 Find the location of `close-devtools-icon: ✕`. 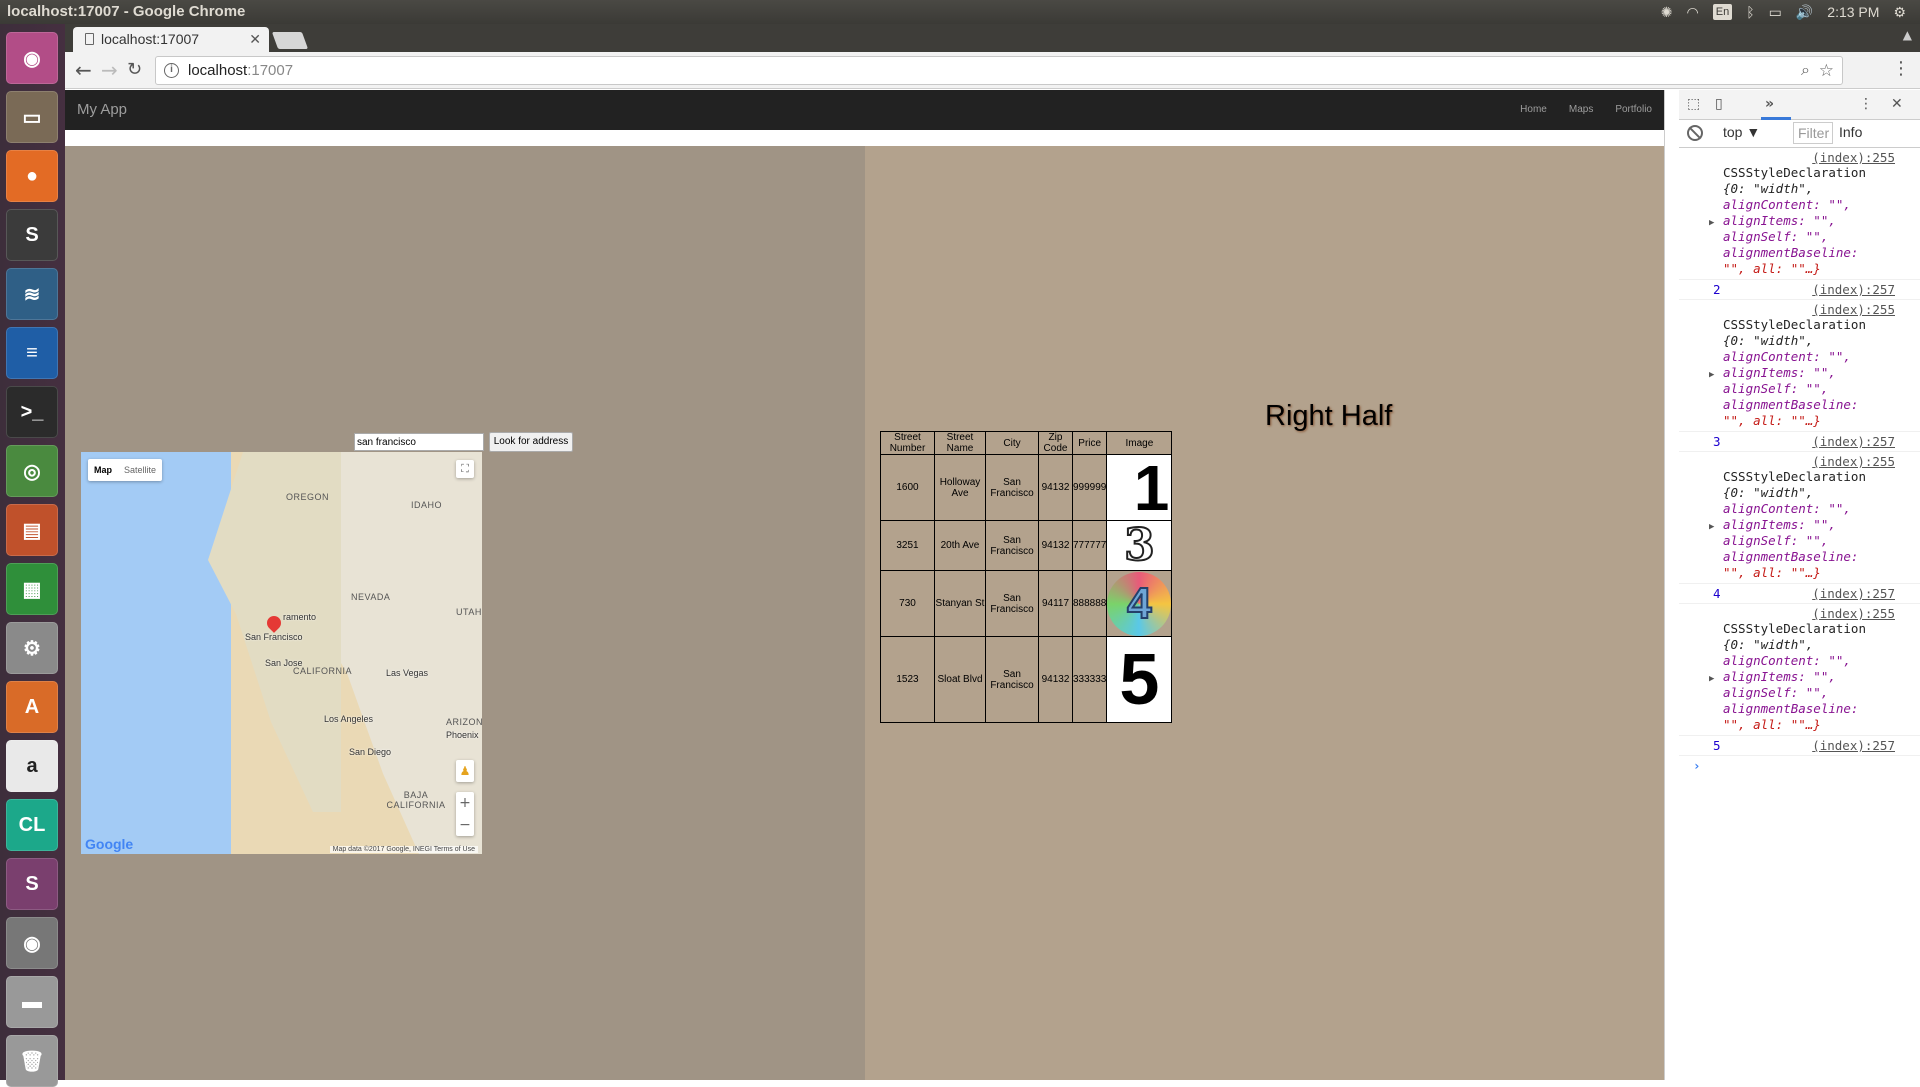

close-devtools-icon: ✕ is located at coordinates (1897, 104).